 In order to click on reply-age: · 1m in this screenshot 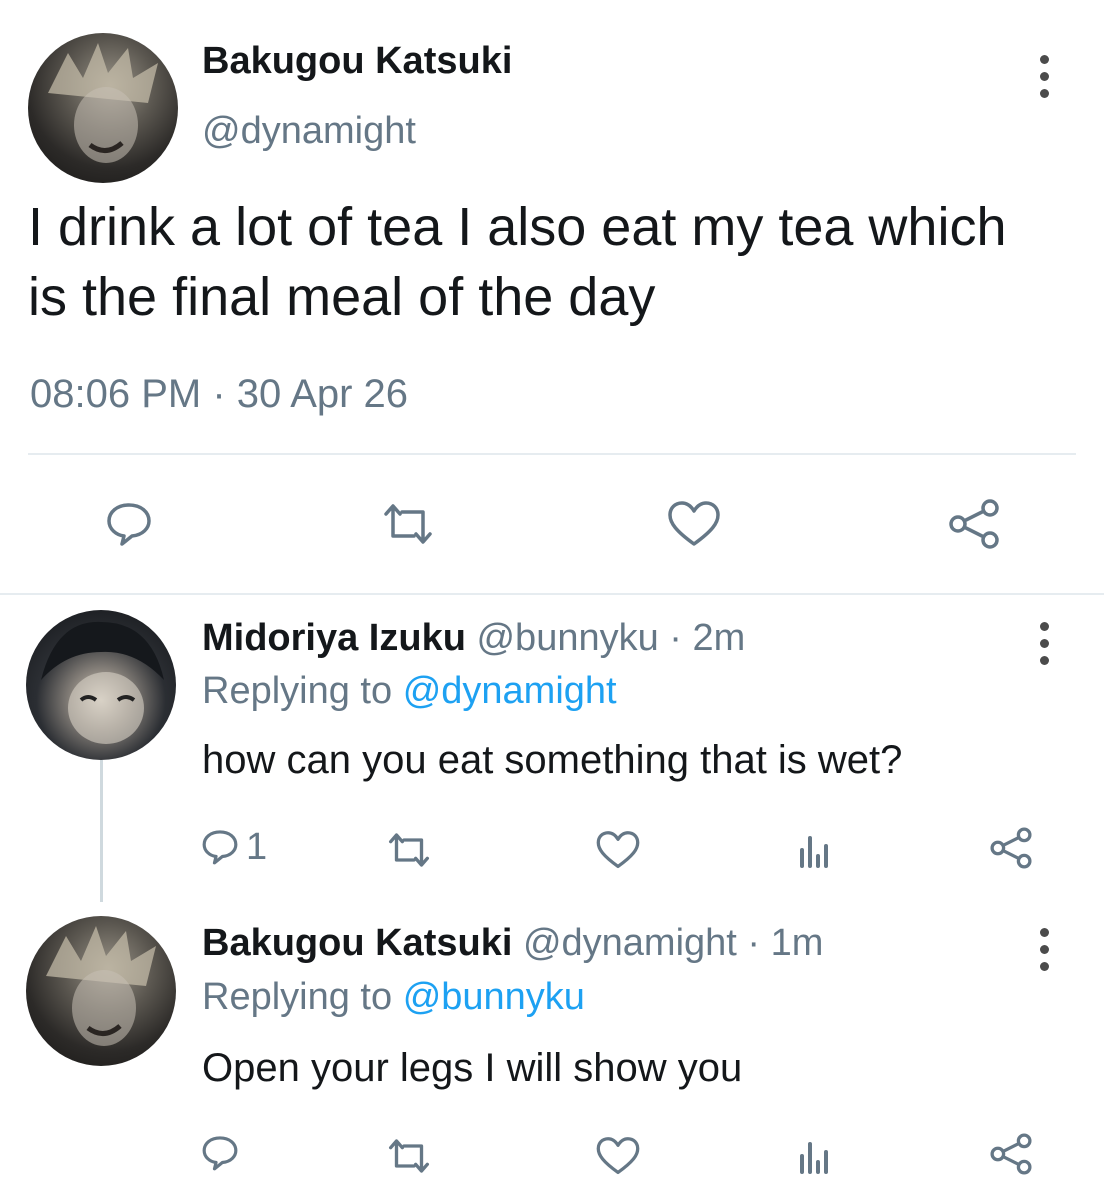, I will do `click(785, 943)`.